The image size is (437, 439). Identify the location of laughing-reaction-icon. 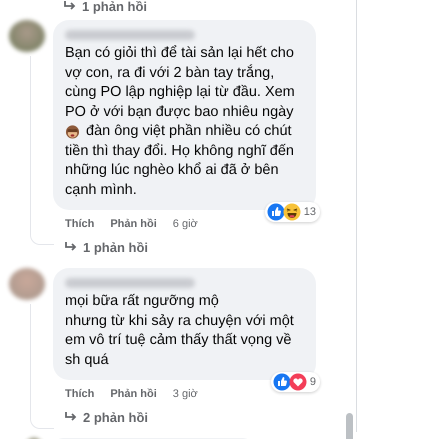
(291, 212).